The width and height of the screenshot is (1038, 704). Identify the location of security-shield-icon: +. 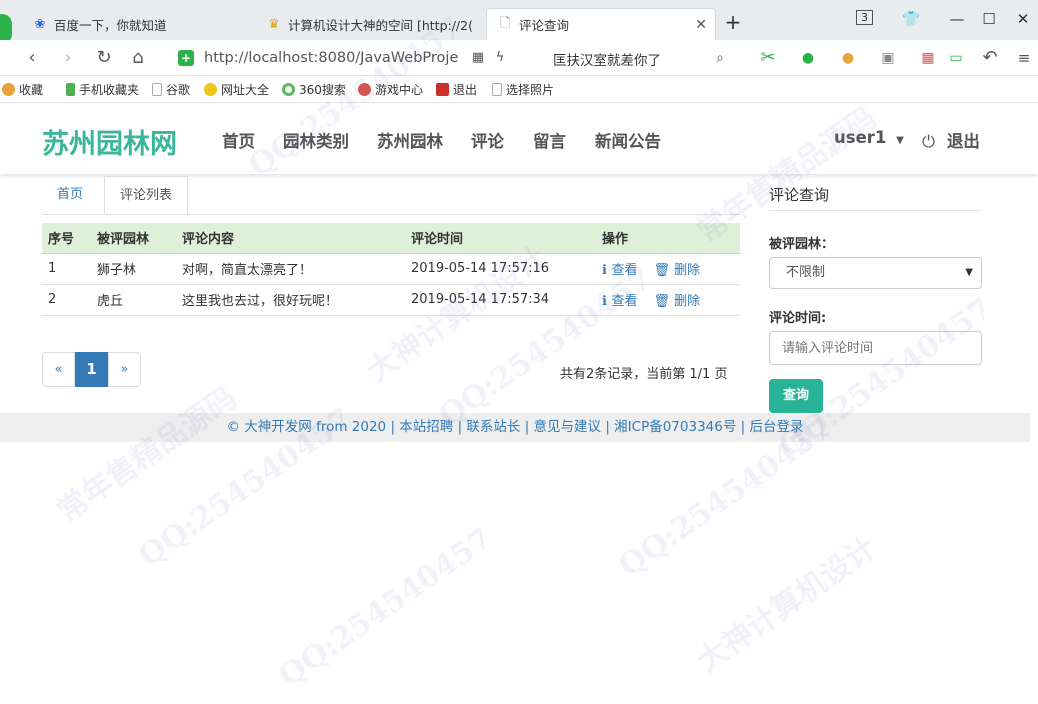
(186, 58).